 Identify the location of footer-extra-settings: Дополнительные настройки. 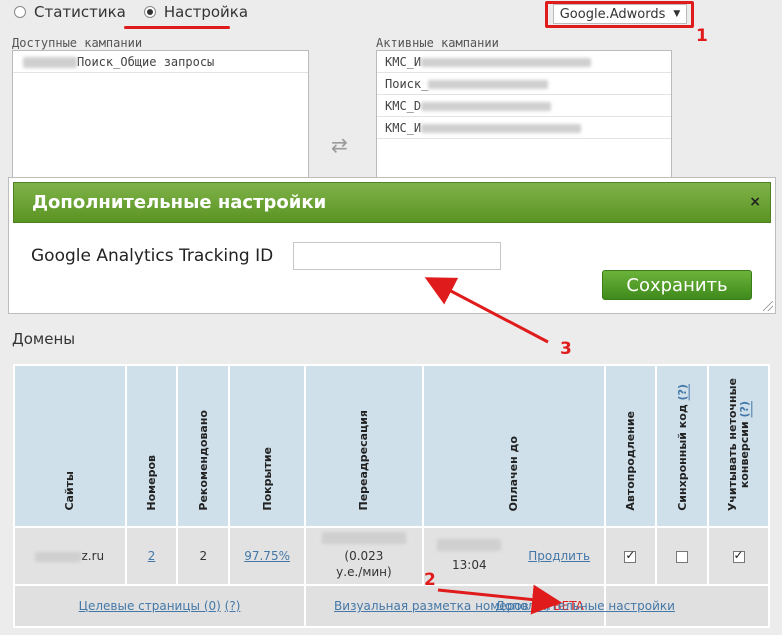
(633, 606).